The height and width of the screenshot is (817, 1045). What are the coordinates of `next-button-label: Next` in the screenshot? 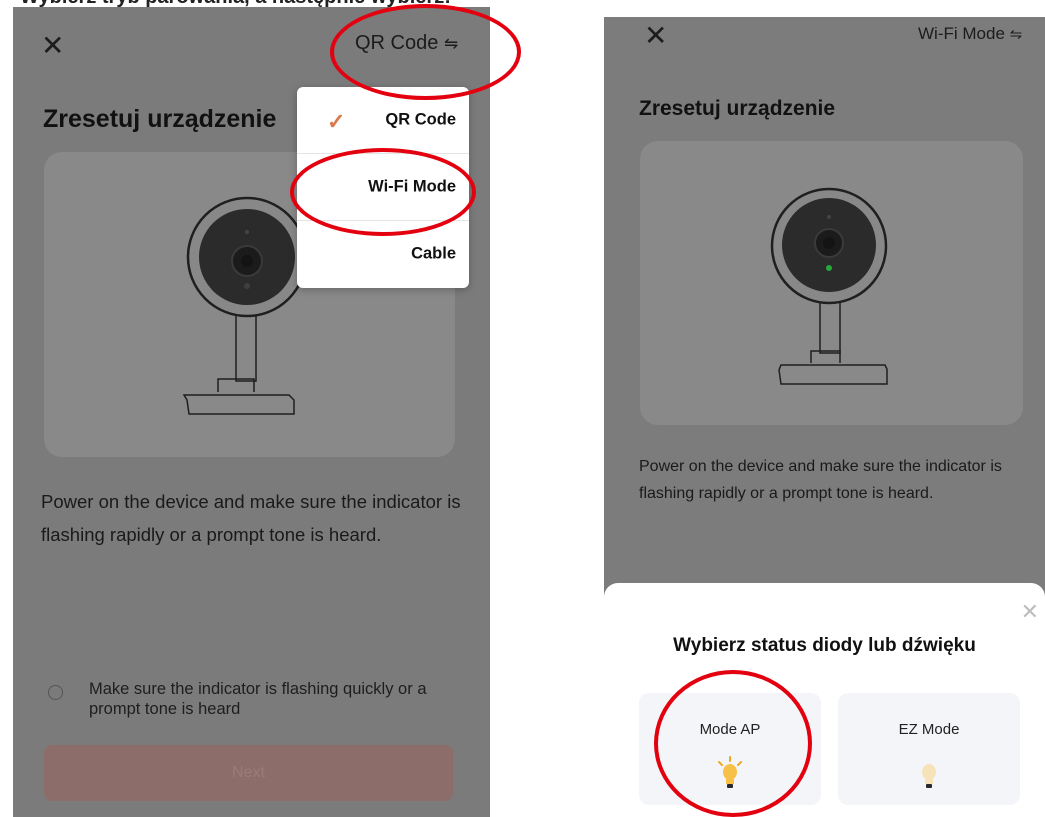 It's located at (248, 772).